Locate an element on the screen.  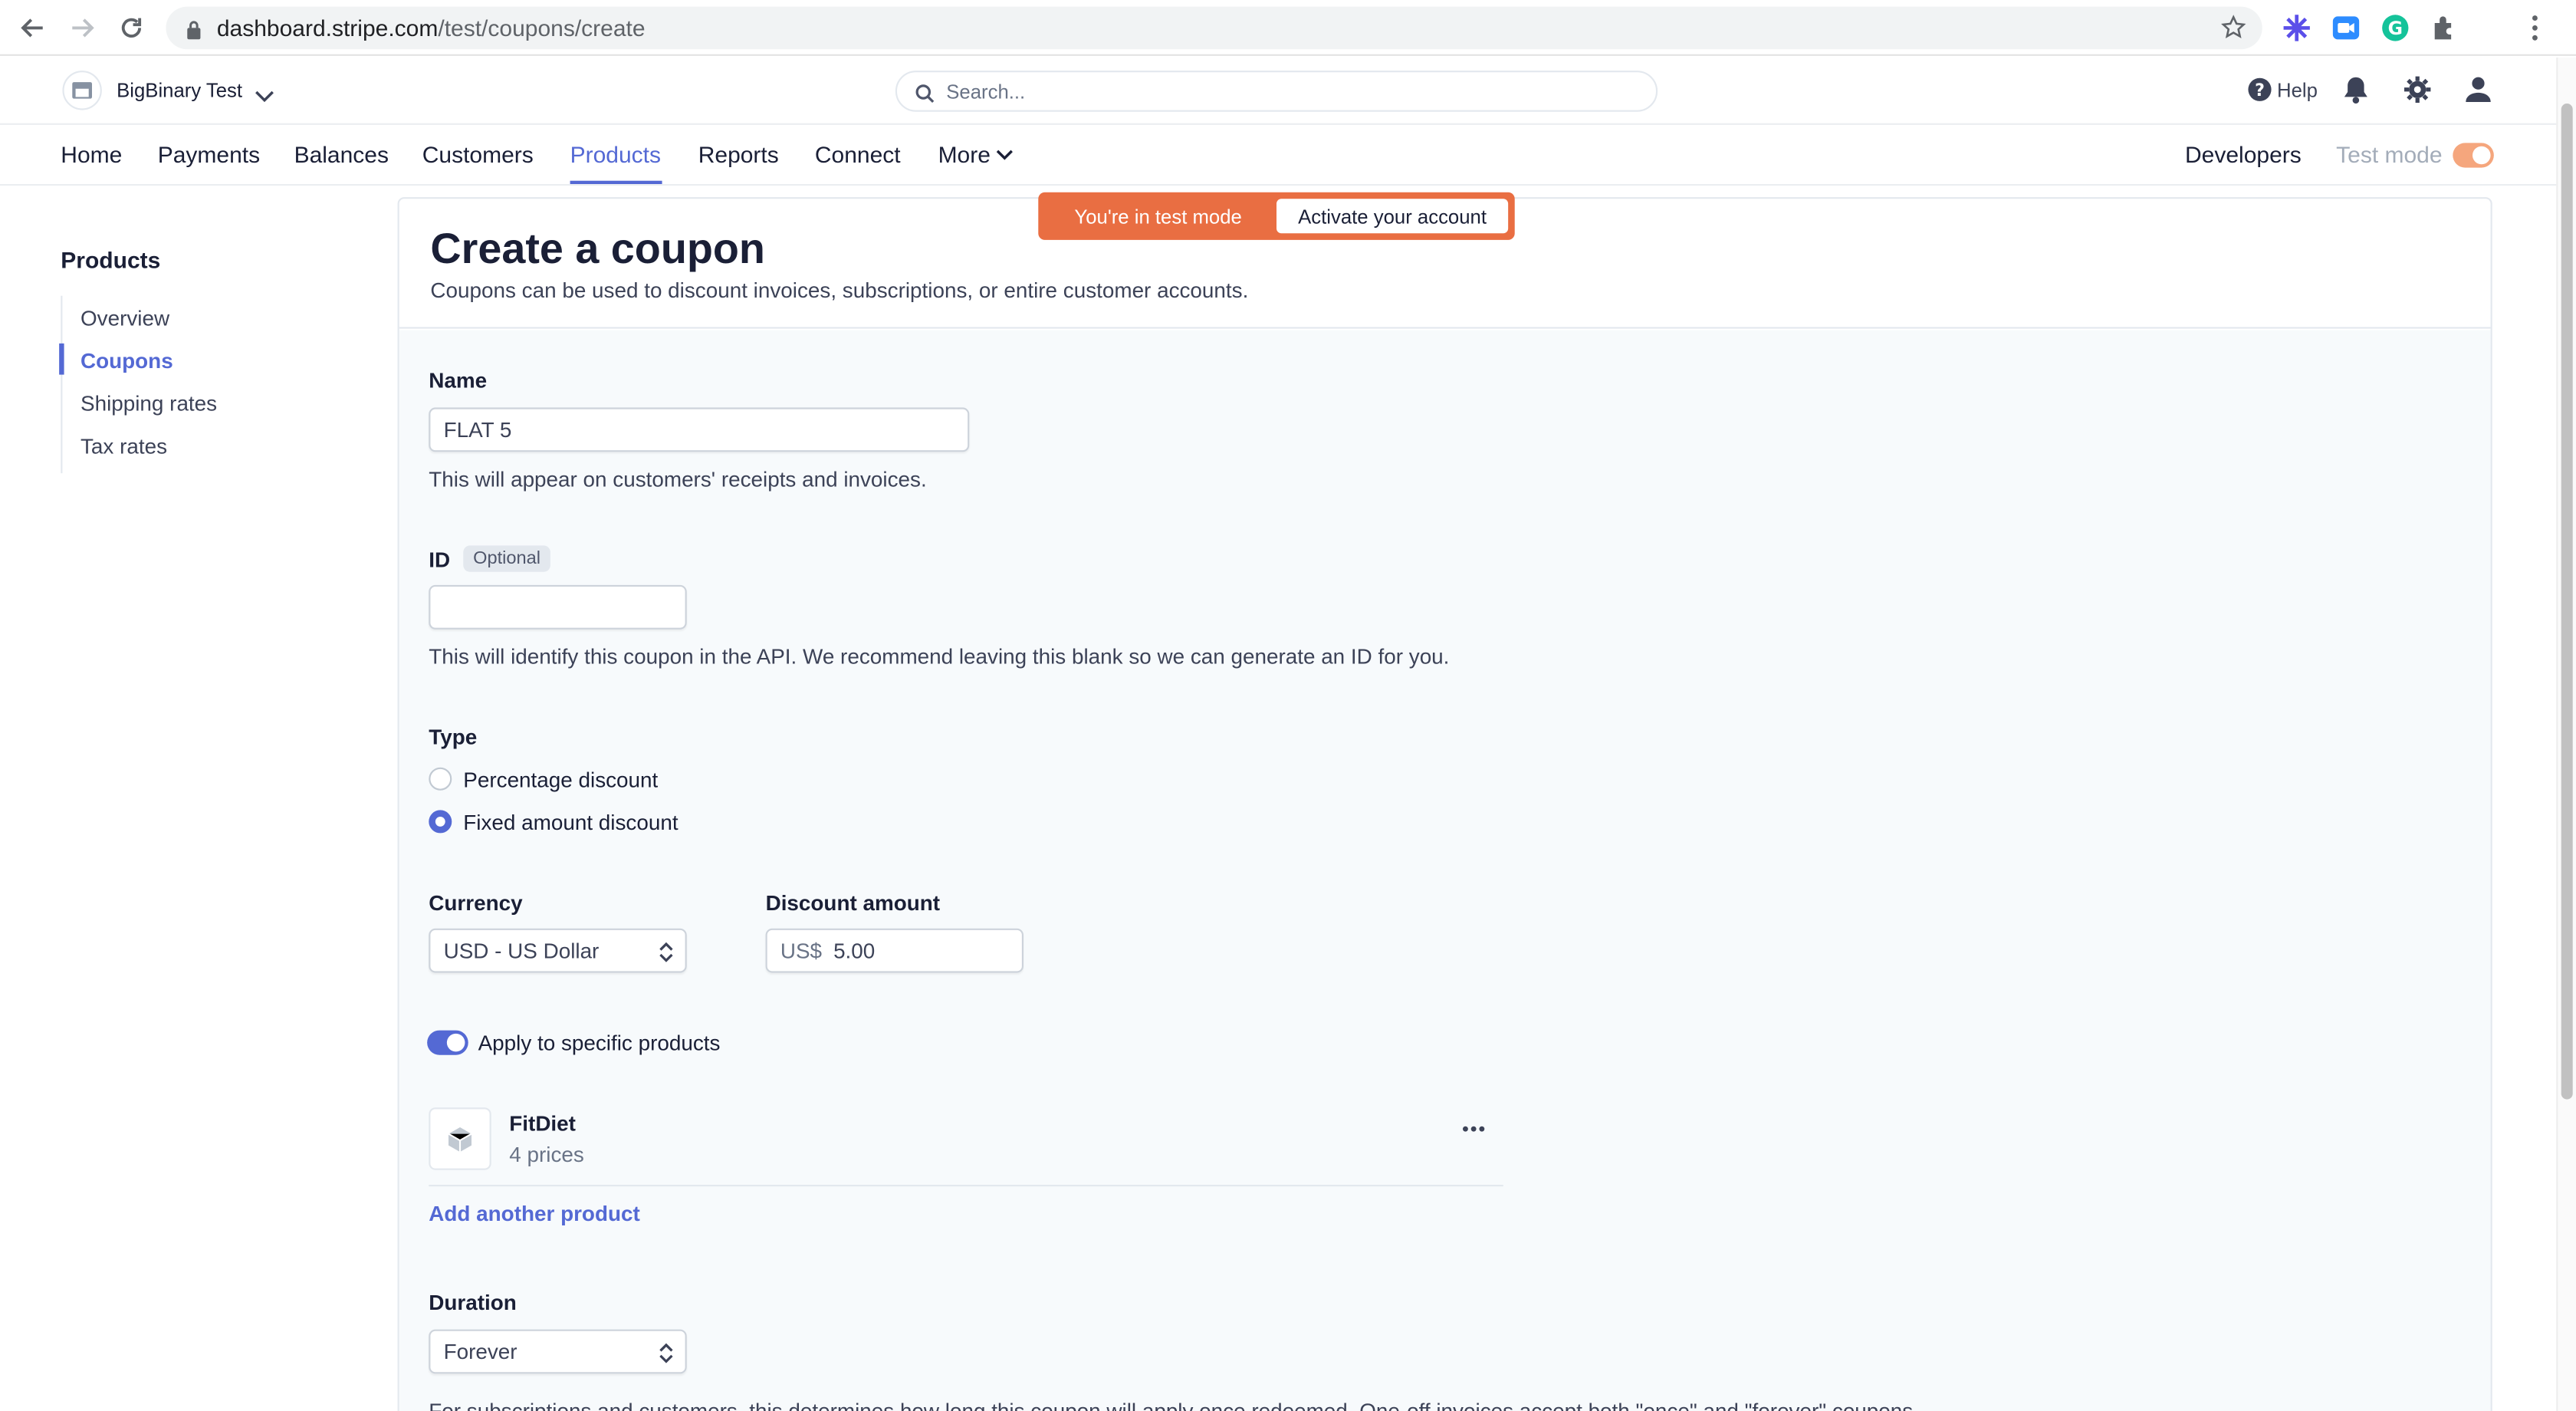
help-label: Help is located at coordinates (2297, 89).